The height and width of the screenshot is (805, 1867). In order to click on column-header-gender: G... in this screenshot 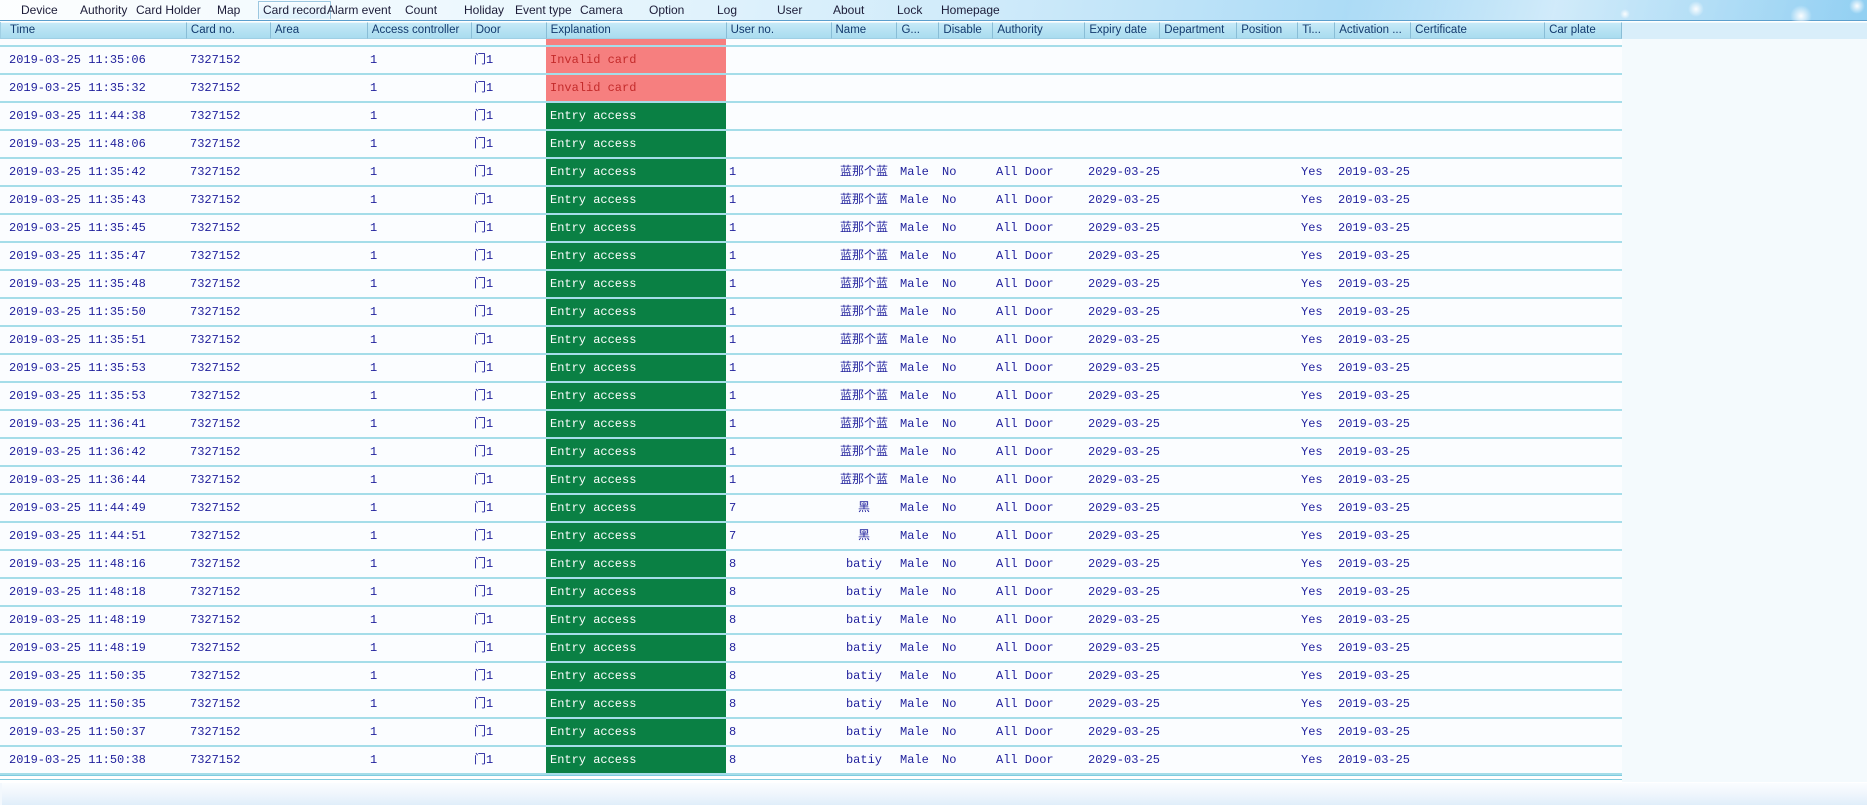, I will do `click(918, 30)`.